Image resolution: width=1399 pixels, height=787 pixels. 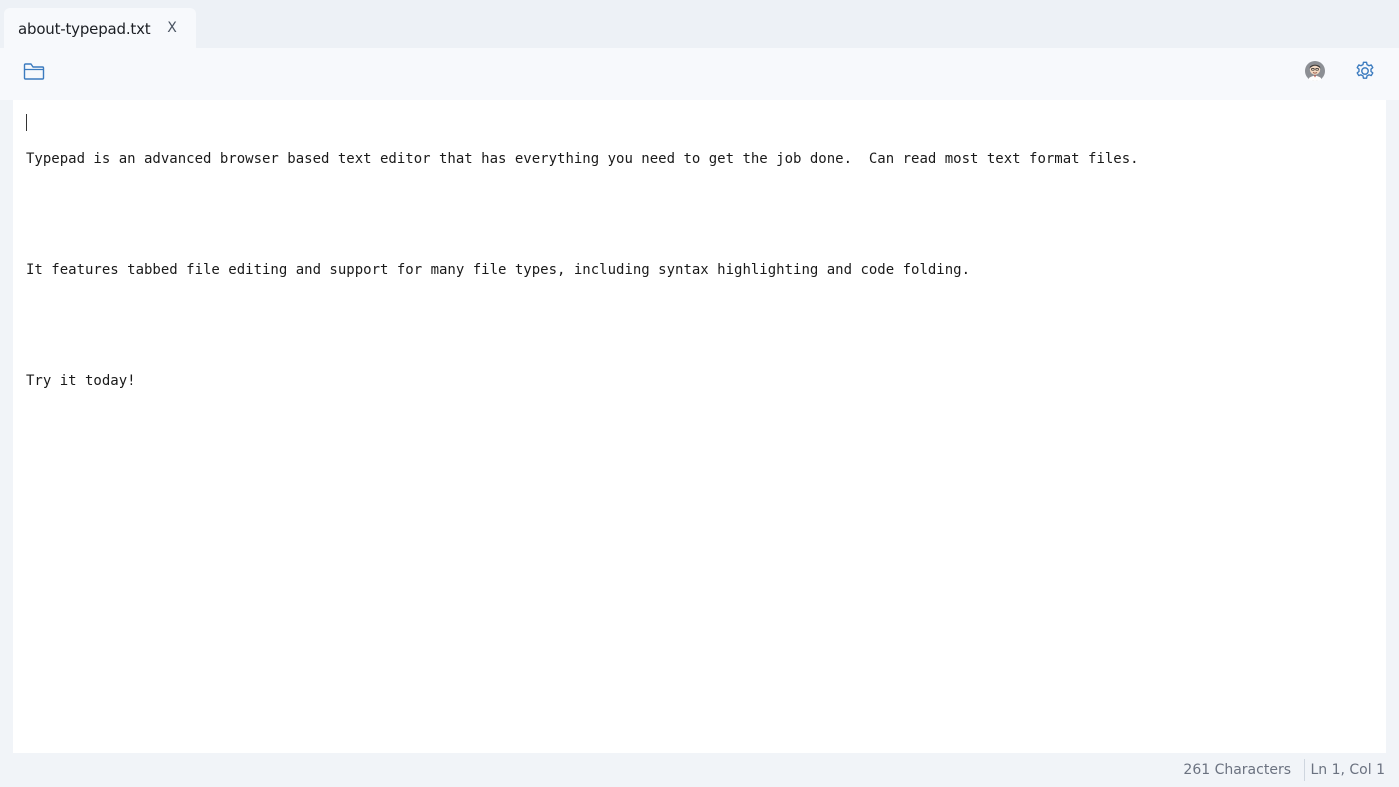 I want to click on character-count: 261 Characters, so click(x=1237, y=770).